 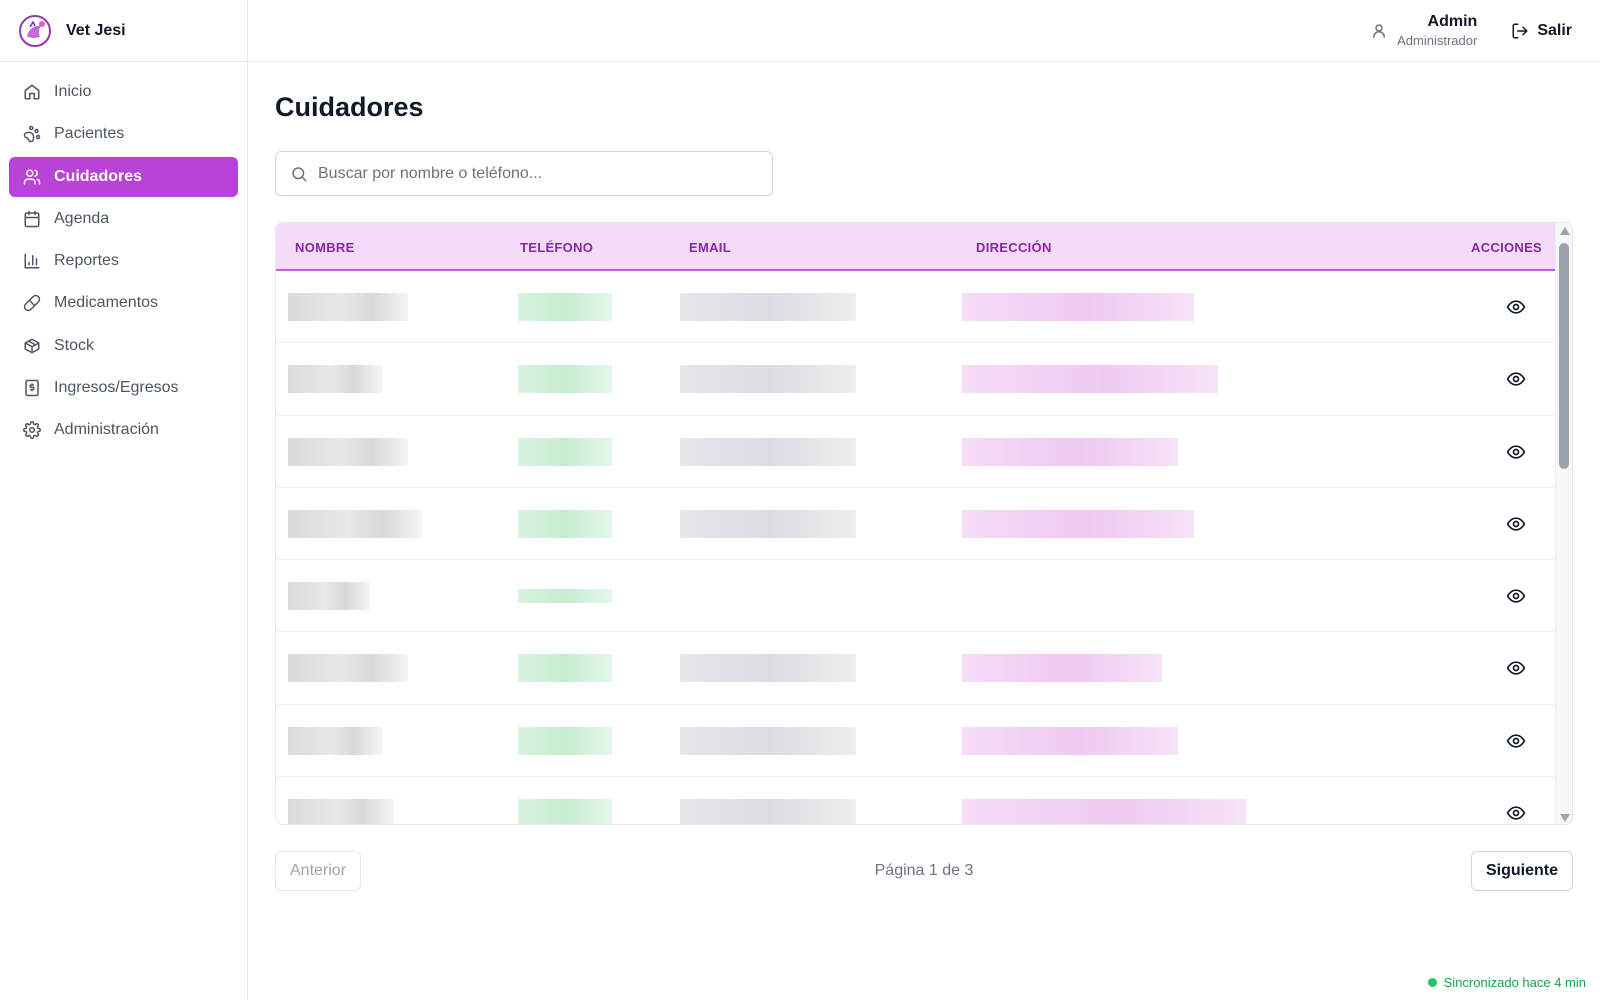 What do you see at coordinates (123, 176) in the screenshot?
I see `sidebar-item-cuidadores: Cuidadores` at bounding box center [123, 176].